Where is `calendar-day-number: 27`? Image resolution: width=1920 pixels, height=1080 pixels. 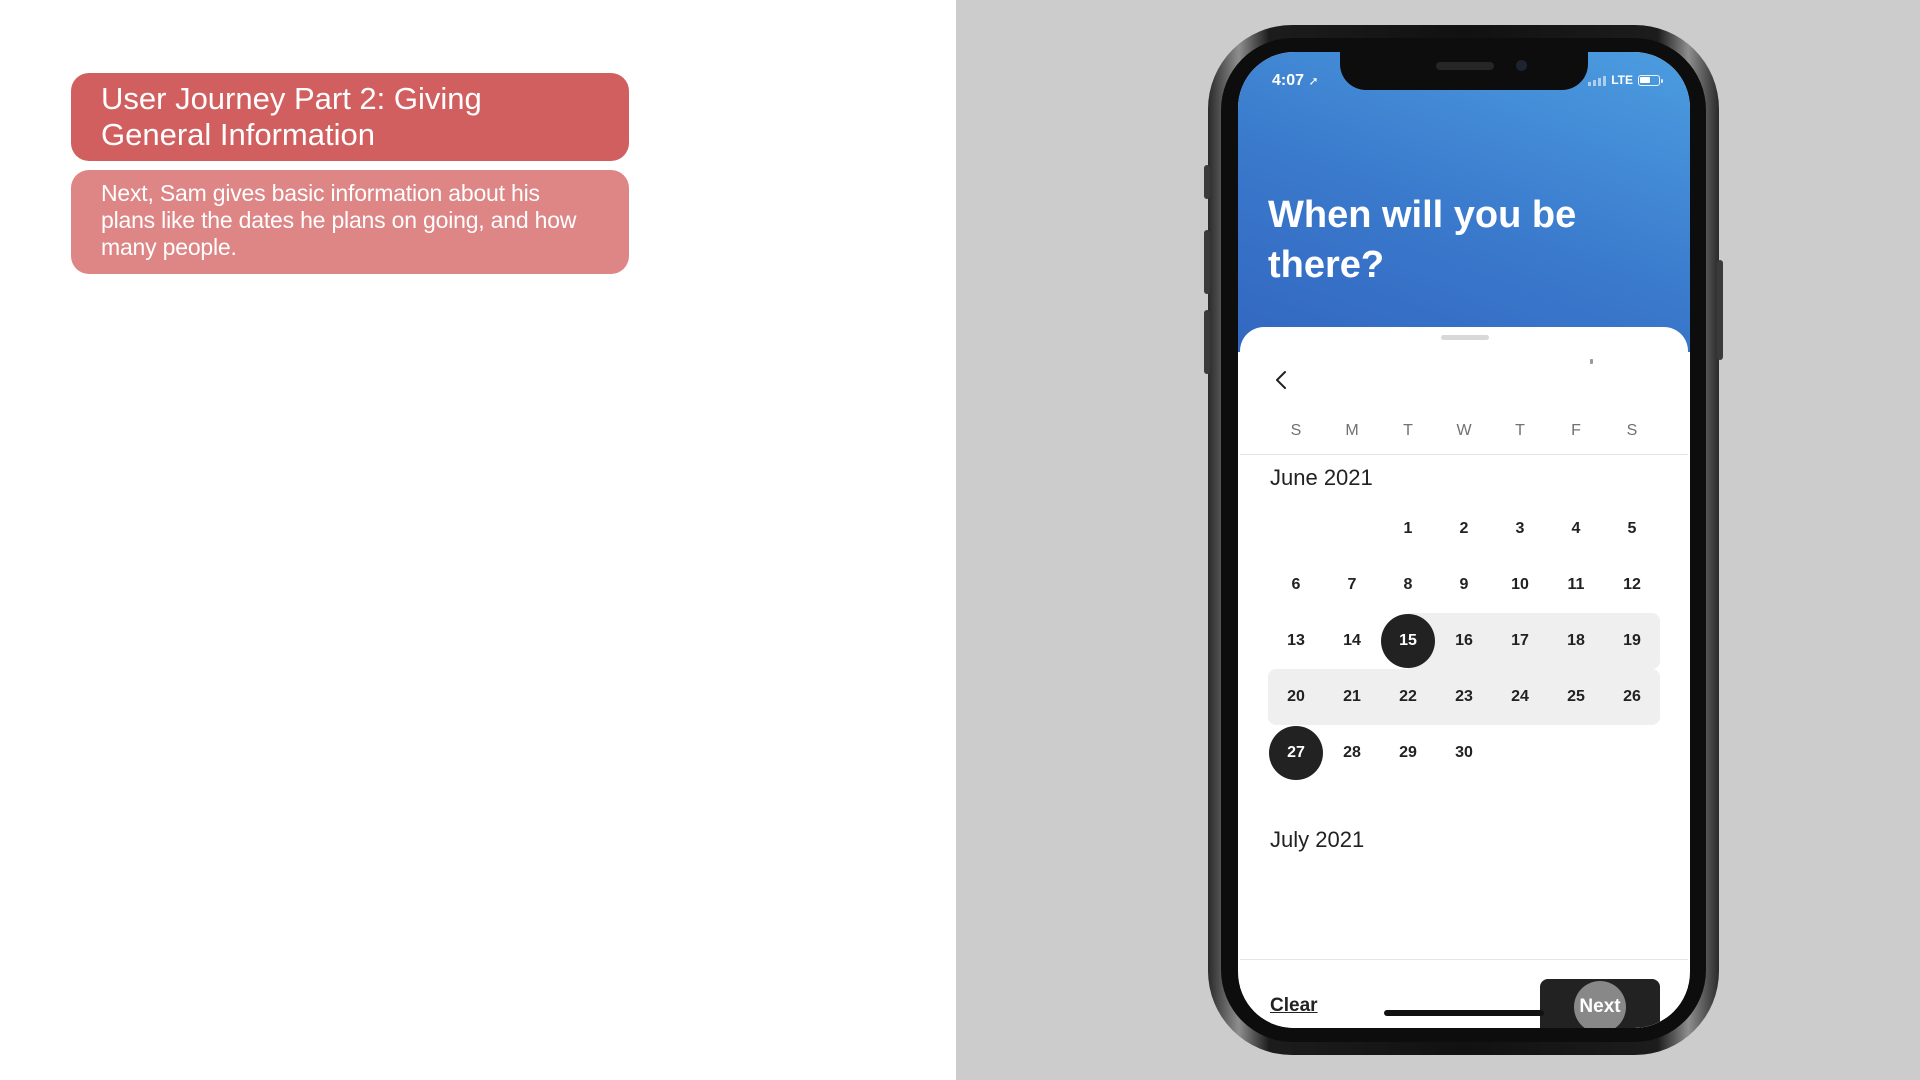 calendar-day-number: 27 is located at coordinates (1296, 752).